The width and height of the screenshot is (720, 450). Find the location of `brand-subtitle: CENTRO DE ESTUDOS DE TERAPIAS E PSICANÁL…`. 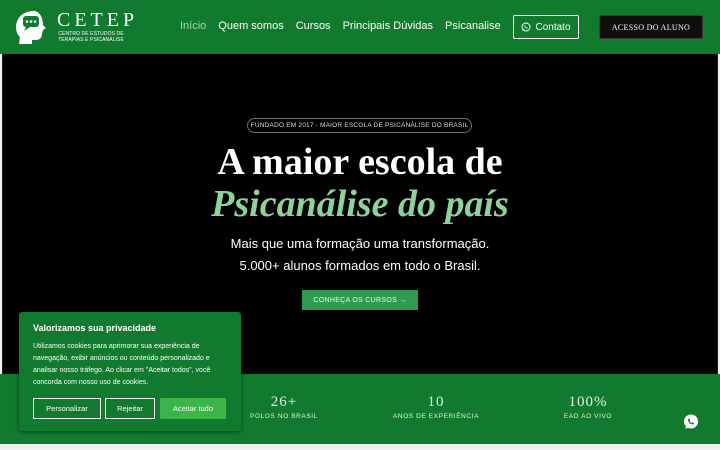

brand-subtitle: CENTRO DE ESTUDOS DE TERAPIAS E PSICANÁL… is located at coordinates (91, 37).